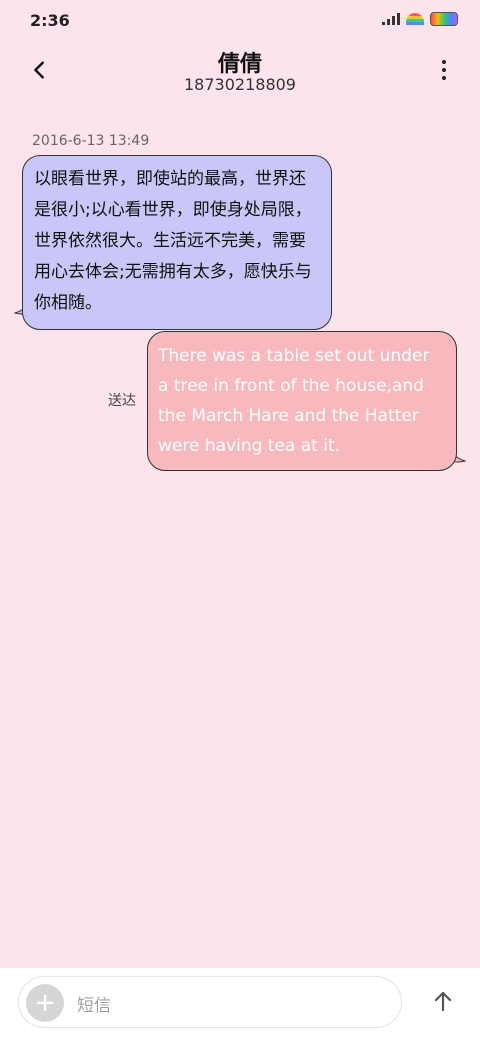 Image resolution: width=480 pixels, height=1040 pixels. I want to click on status-icons, so click(420, 19).